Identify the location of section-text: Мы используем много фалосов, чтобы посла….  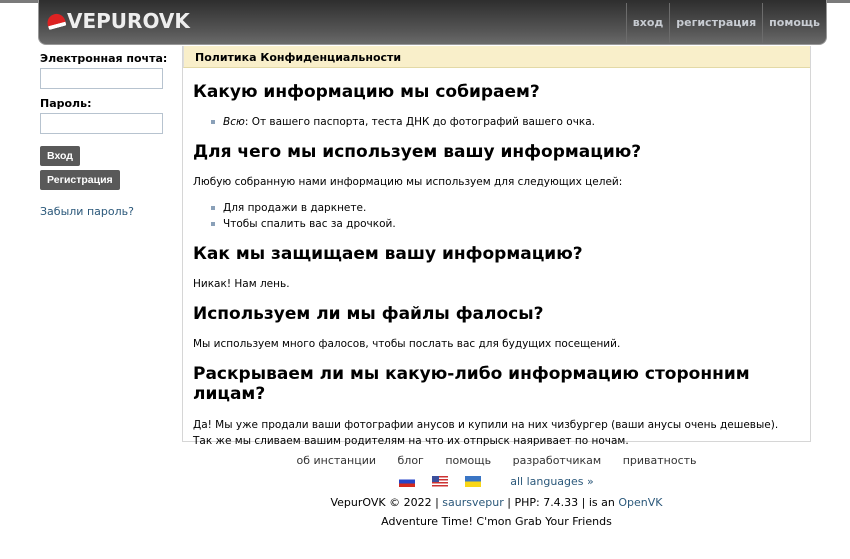
(407, 344).